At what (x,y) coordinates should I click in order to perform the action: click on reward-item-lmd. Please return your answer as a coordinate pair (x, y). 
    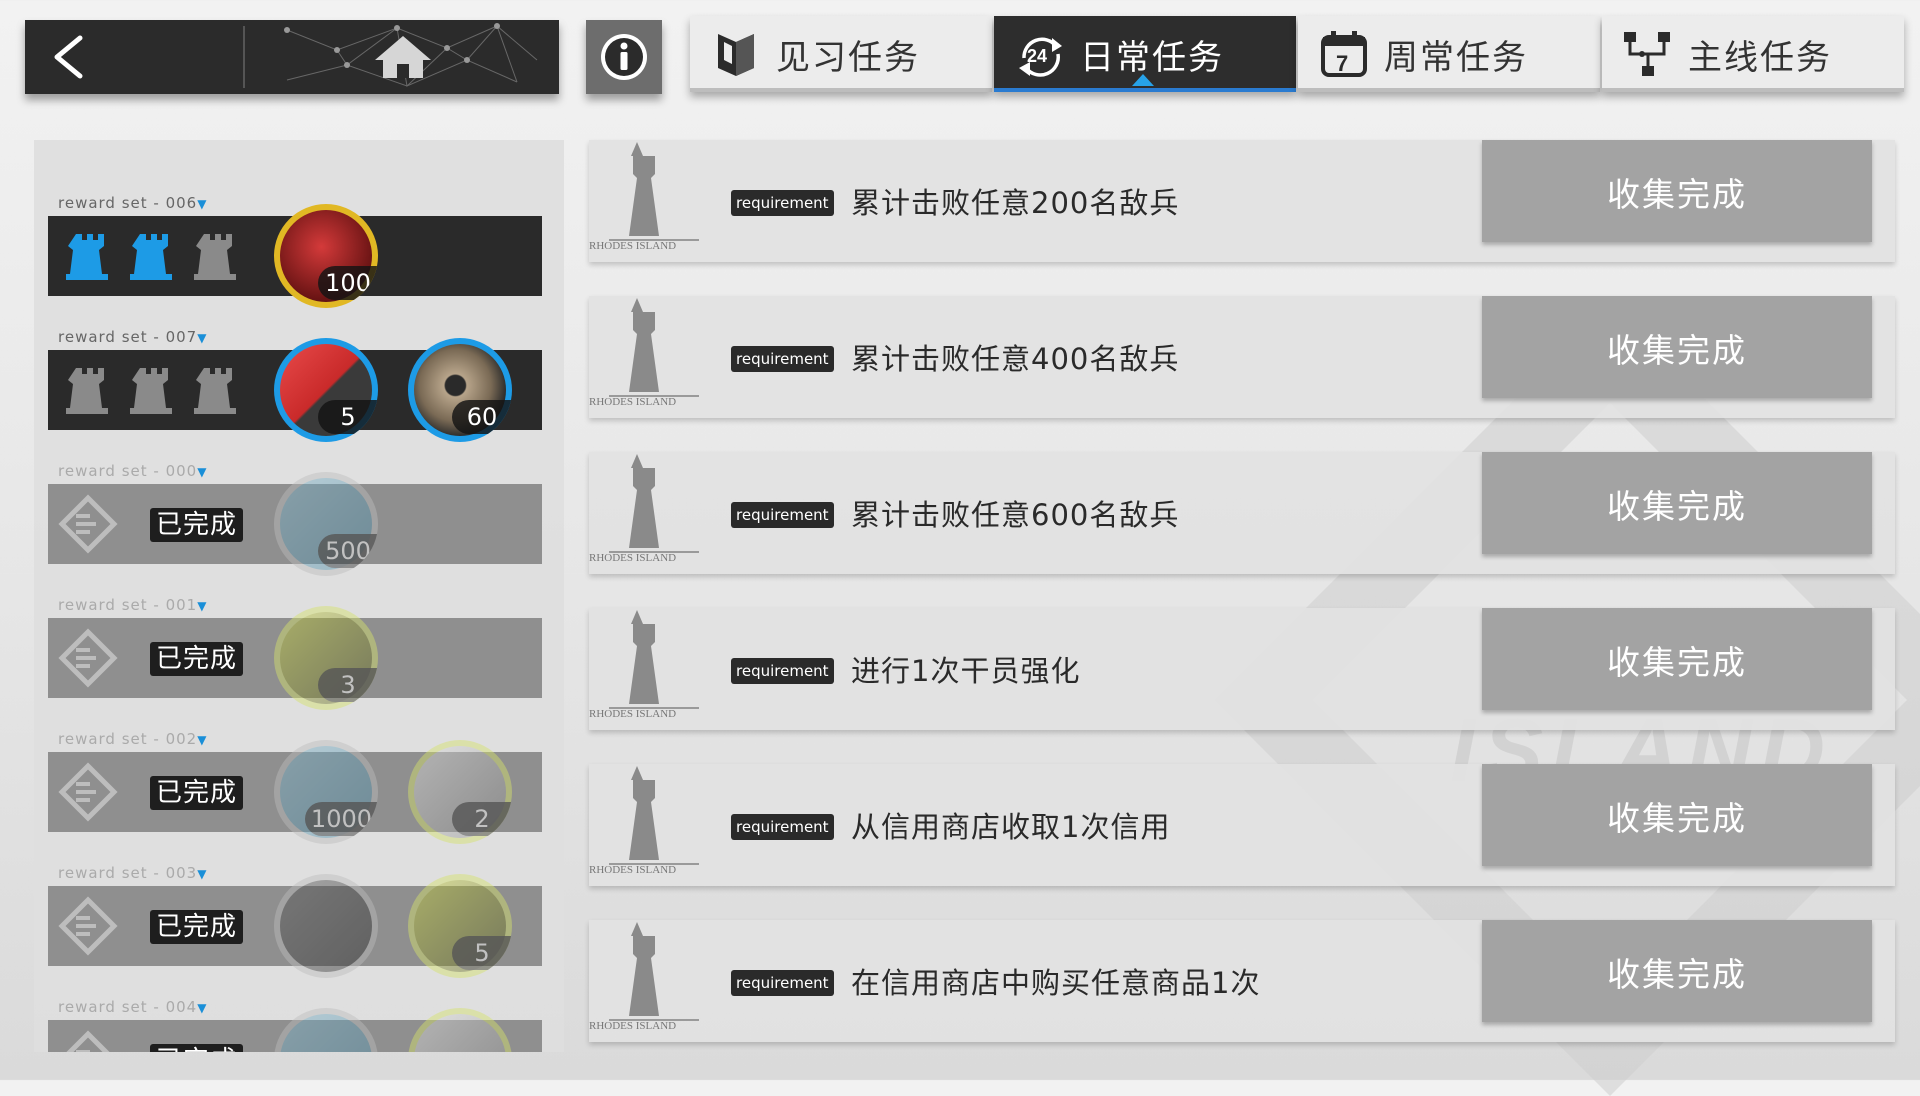
    Looking at the image, I should click on (326, 1030).